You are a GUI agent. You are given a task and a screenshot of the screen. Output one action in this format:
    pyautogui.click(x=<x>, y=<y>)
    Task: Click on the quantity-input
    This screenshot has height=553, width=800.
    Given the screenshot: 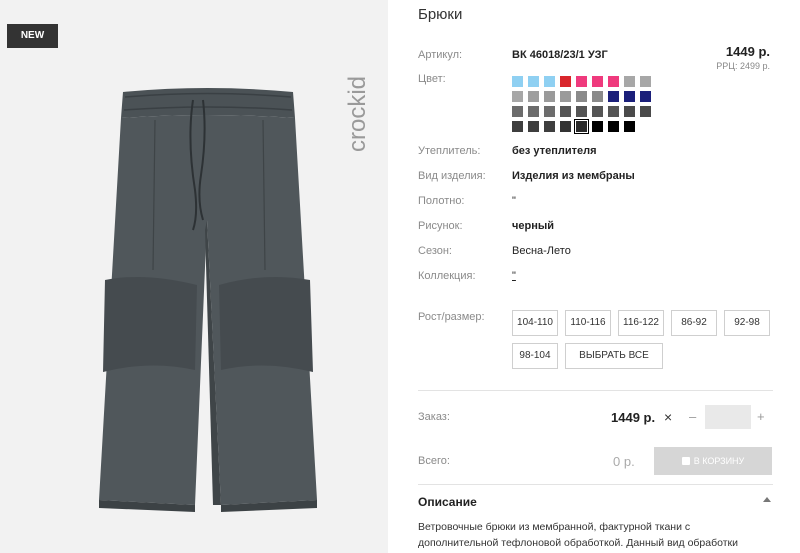 What is the action you would take?
    pyautogui.click(x=728, y=417)
    